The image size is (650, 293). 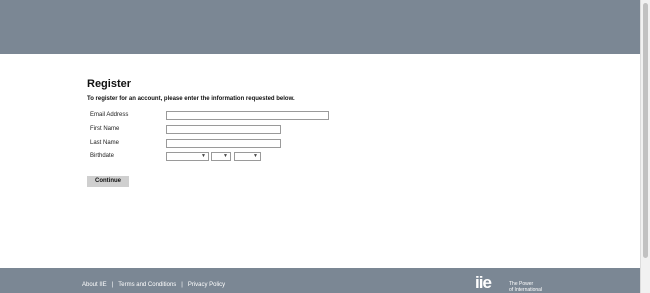 What do you see at coordinates (223, 129) in the screenshot?
I see `first-name-field` at bounding box center [223, 129].